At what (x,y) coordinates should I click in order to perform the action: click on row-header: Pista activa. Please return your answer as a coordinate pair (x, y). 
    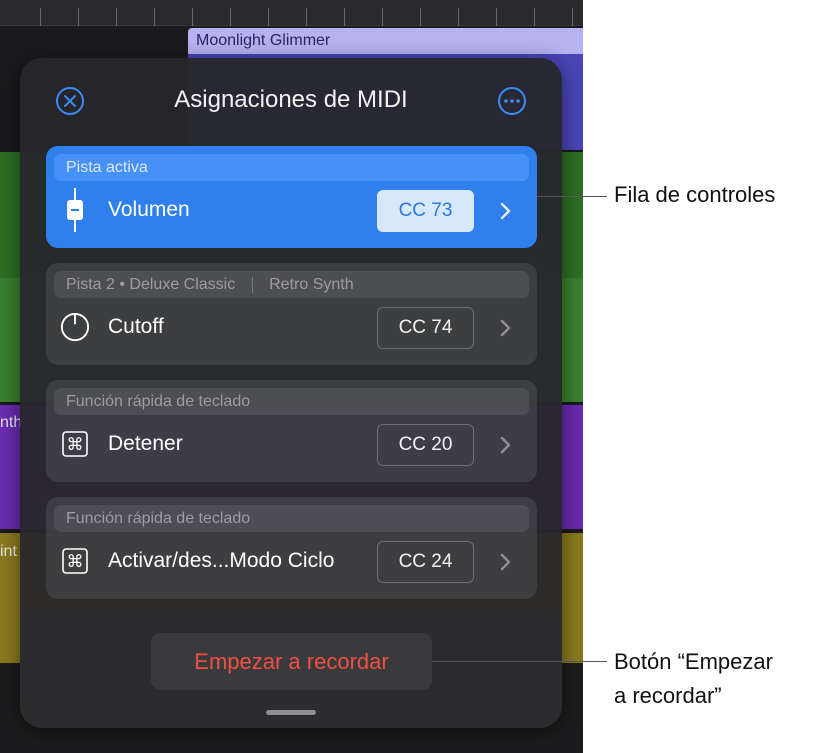
    Looking at the image, I should click on (291, 167).